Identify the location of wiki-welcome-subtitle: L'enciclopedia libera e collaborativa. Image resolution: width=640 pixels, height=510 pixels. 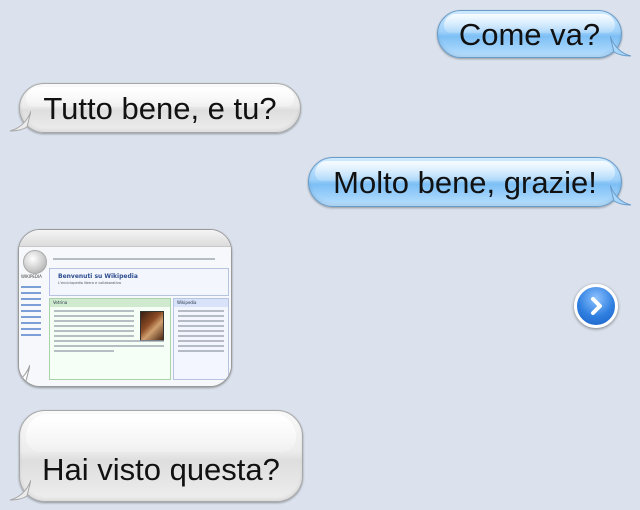
(89, 283).